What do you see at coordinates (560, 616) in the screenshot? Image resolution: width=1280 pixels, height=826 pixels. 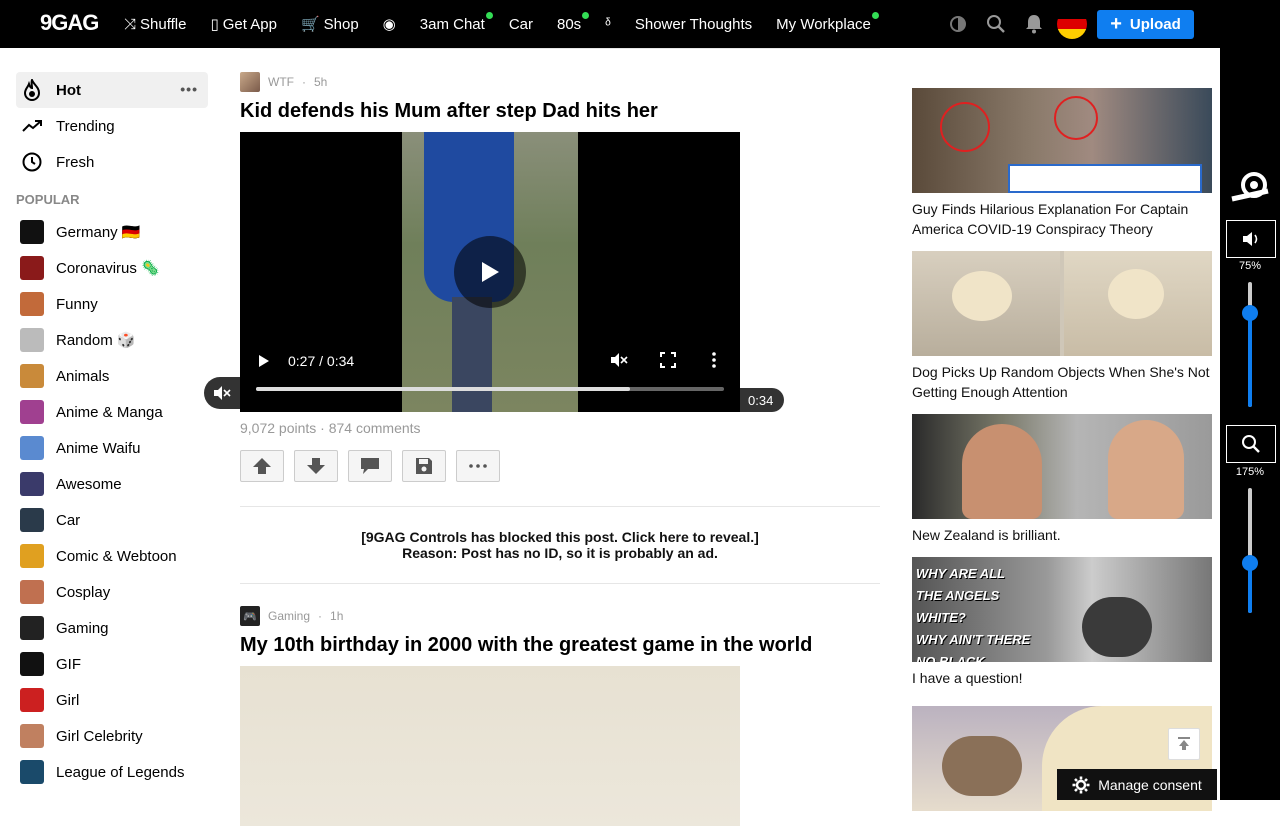 I see `post-meta: 🎮 Gaming · 1h` at bounding box center [560, 616].